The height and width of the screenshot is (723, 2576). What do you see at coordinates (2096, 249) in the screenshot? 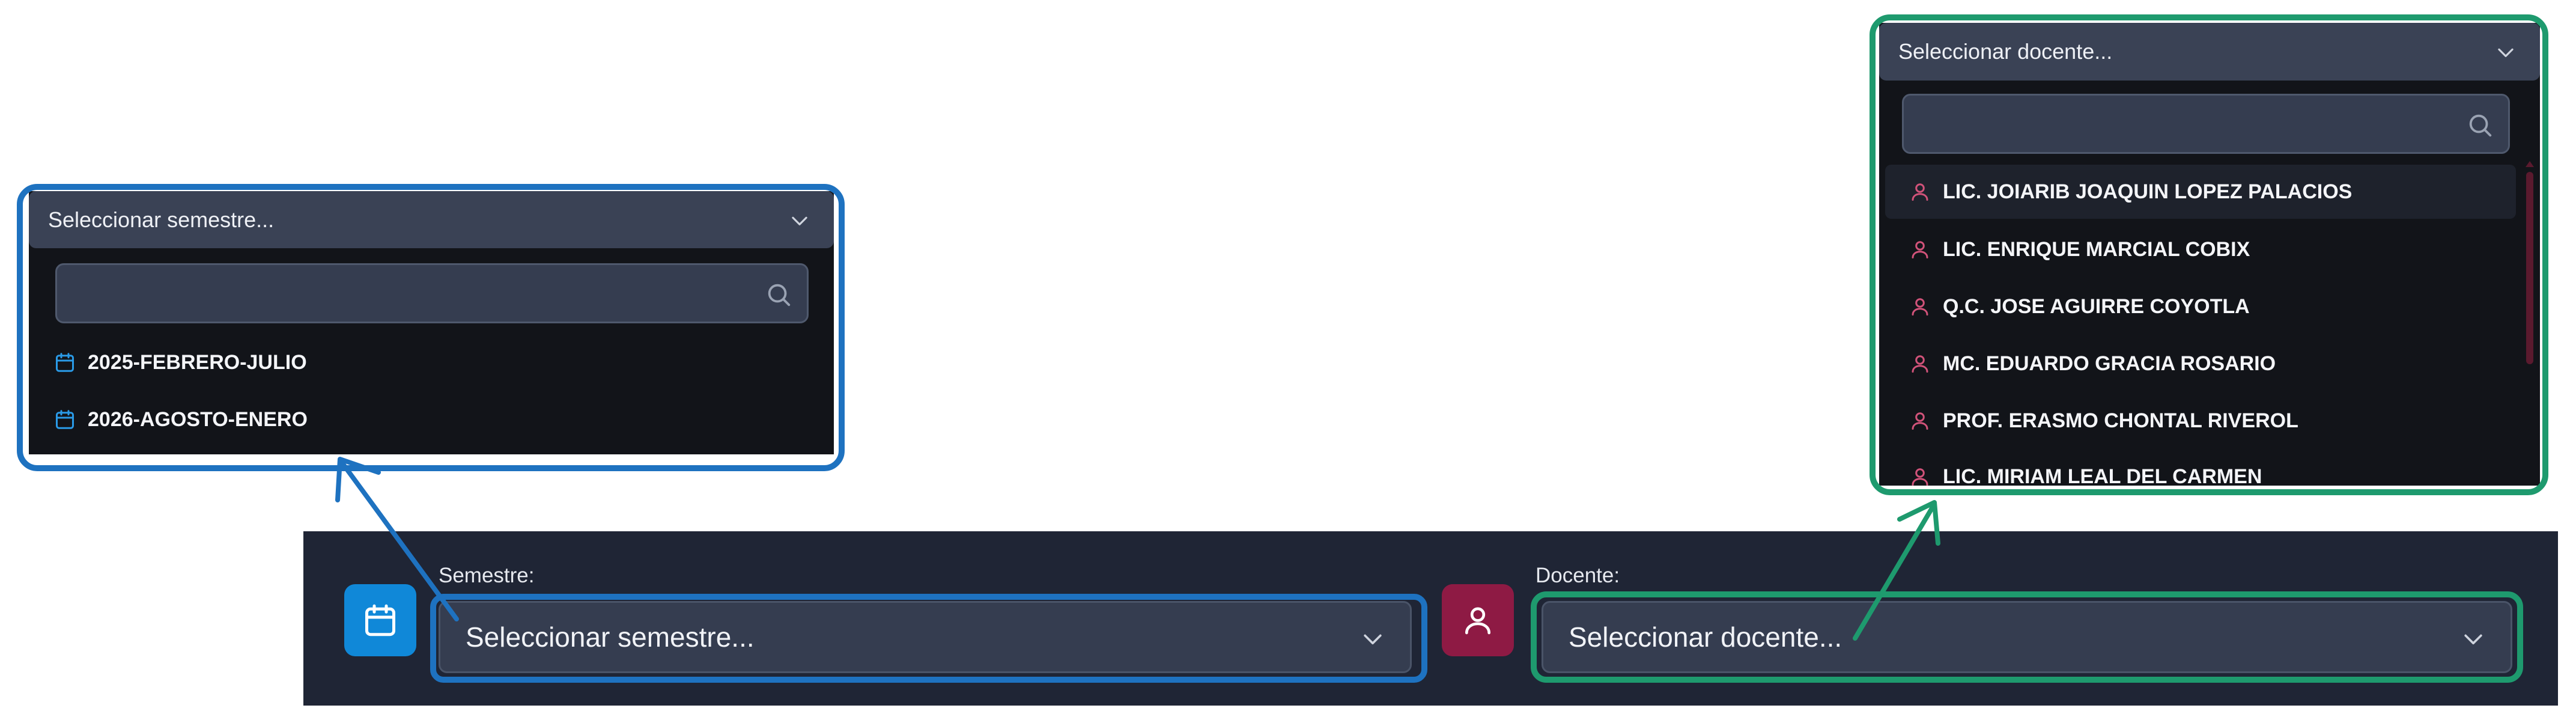
I see `docente-option-label: LIC. ENRIQUE MARCIAL COBIX` at bounding box center [2096, 249].